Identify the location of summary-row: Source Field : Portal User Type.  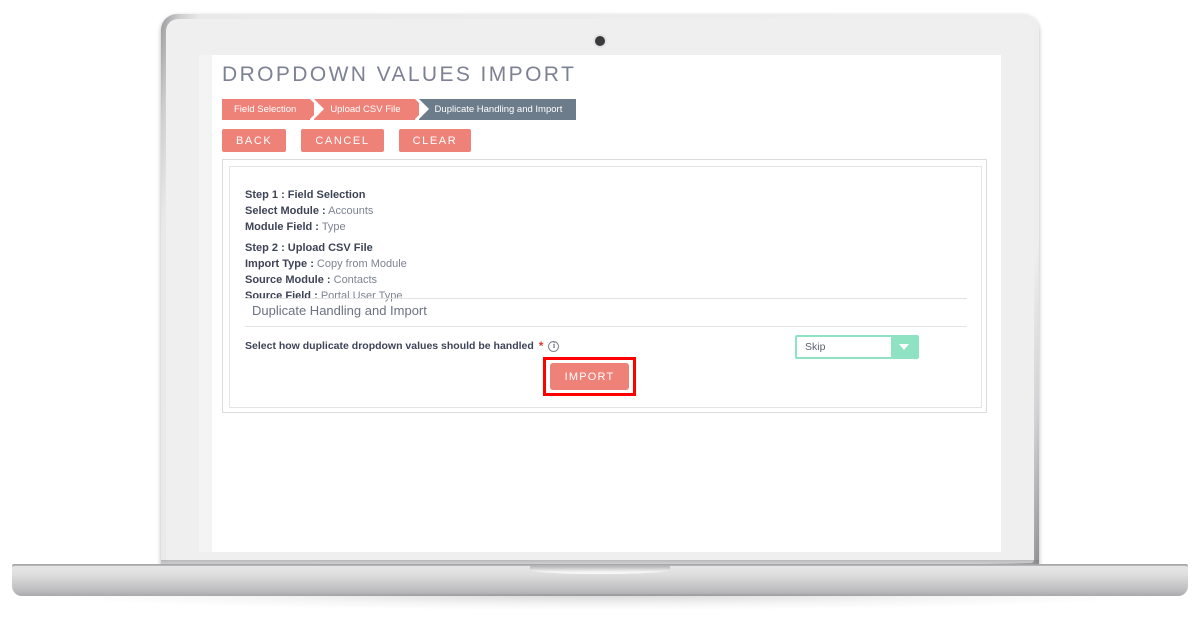
(326, 296).